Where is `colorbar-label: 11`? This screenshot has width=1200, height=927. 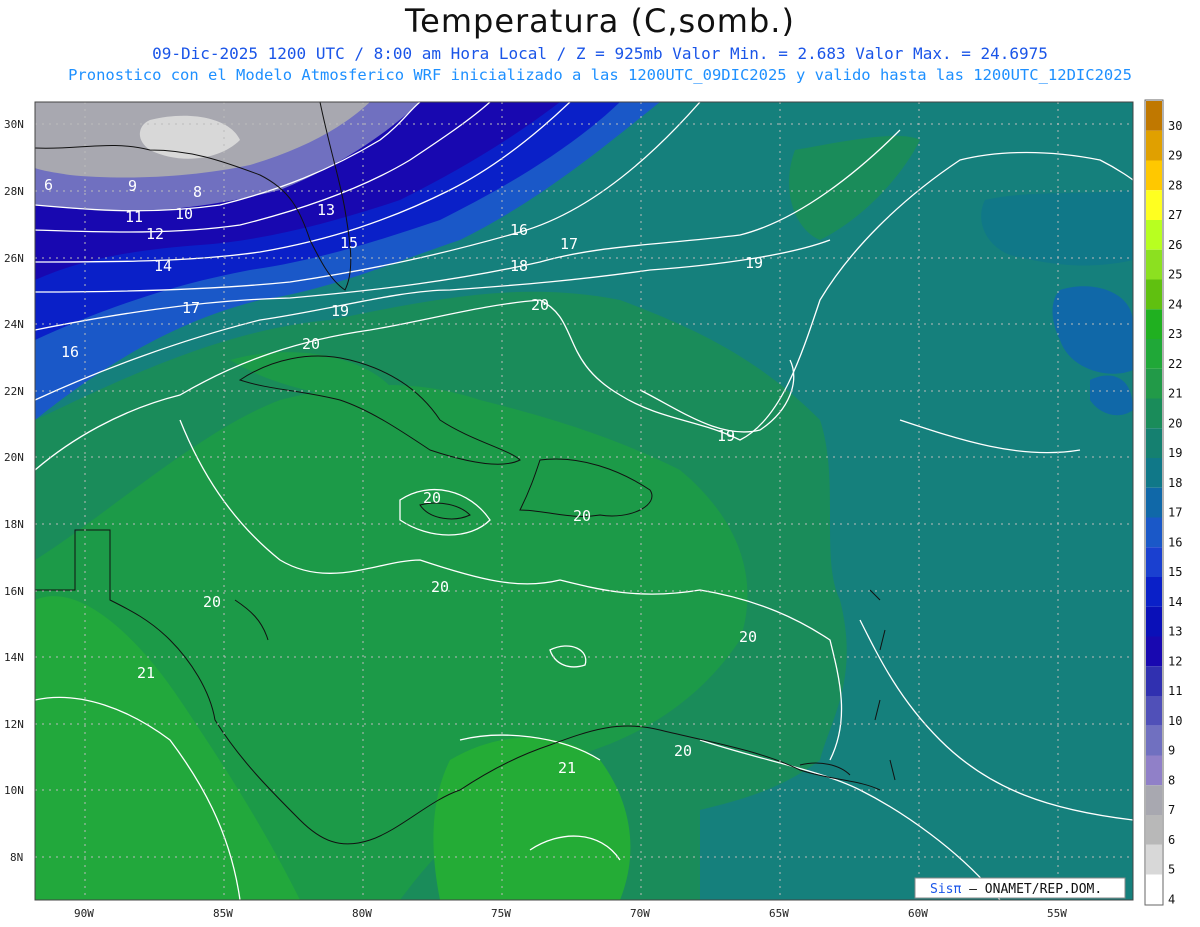
colorbar-label: 11 is located at coordinates (1175, 691).